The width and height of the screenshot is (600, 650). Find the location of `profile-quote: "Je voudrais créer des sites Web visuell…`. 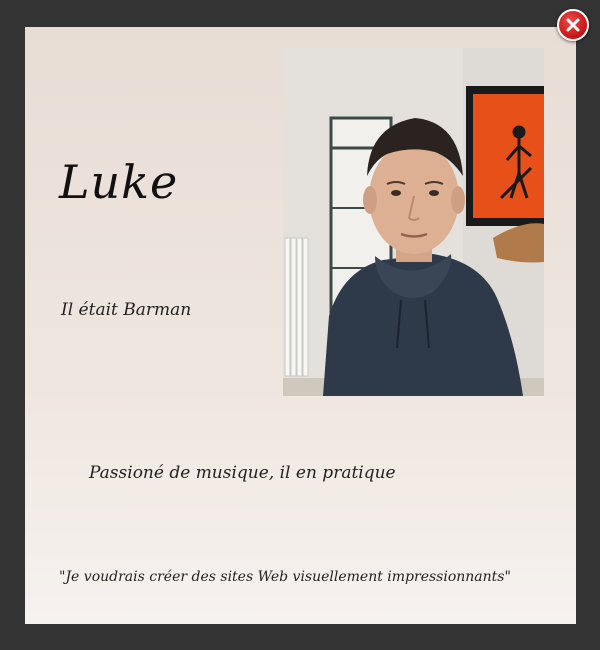

profile-quote: "Je voudrais créer des sites Web visuell… is located at coordinates (285, 577).